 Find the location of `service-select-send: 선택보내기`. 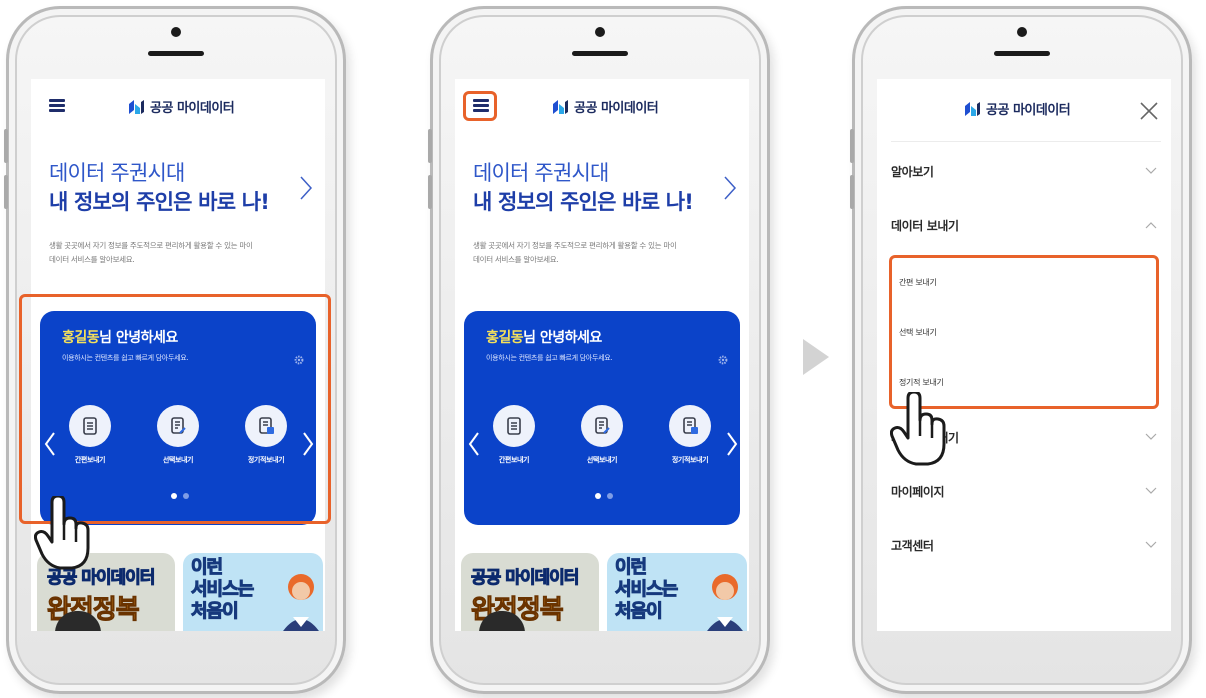

service-select-send: 선택보내기 is located at coordinates (602, 435).